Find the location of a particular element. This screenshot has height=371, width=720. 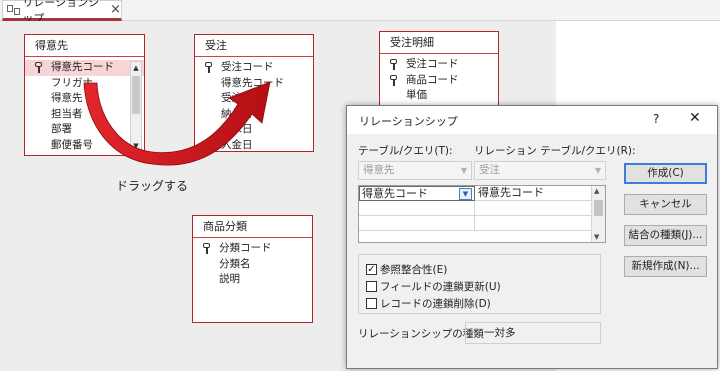

cascade-delete-checkbox: レコードの連鎖削除(D) is located at coordinates (428, 303).